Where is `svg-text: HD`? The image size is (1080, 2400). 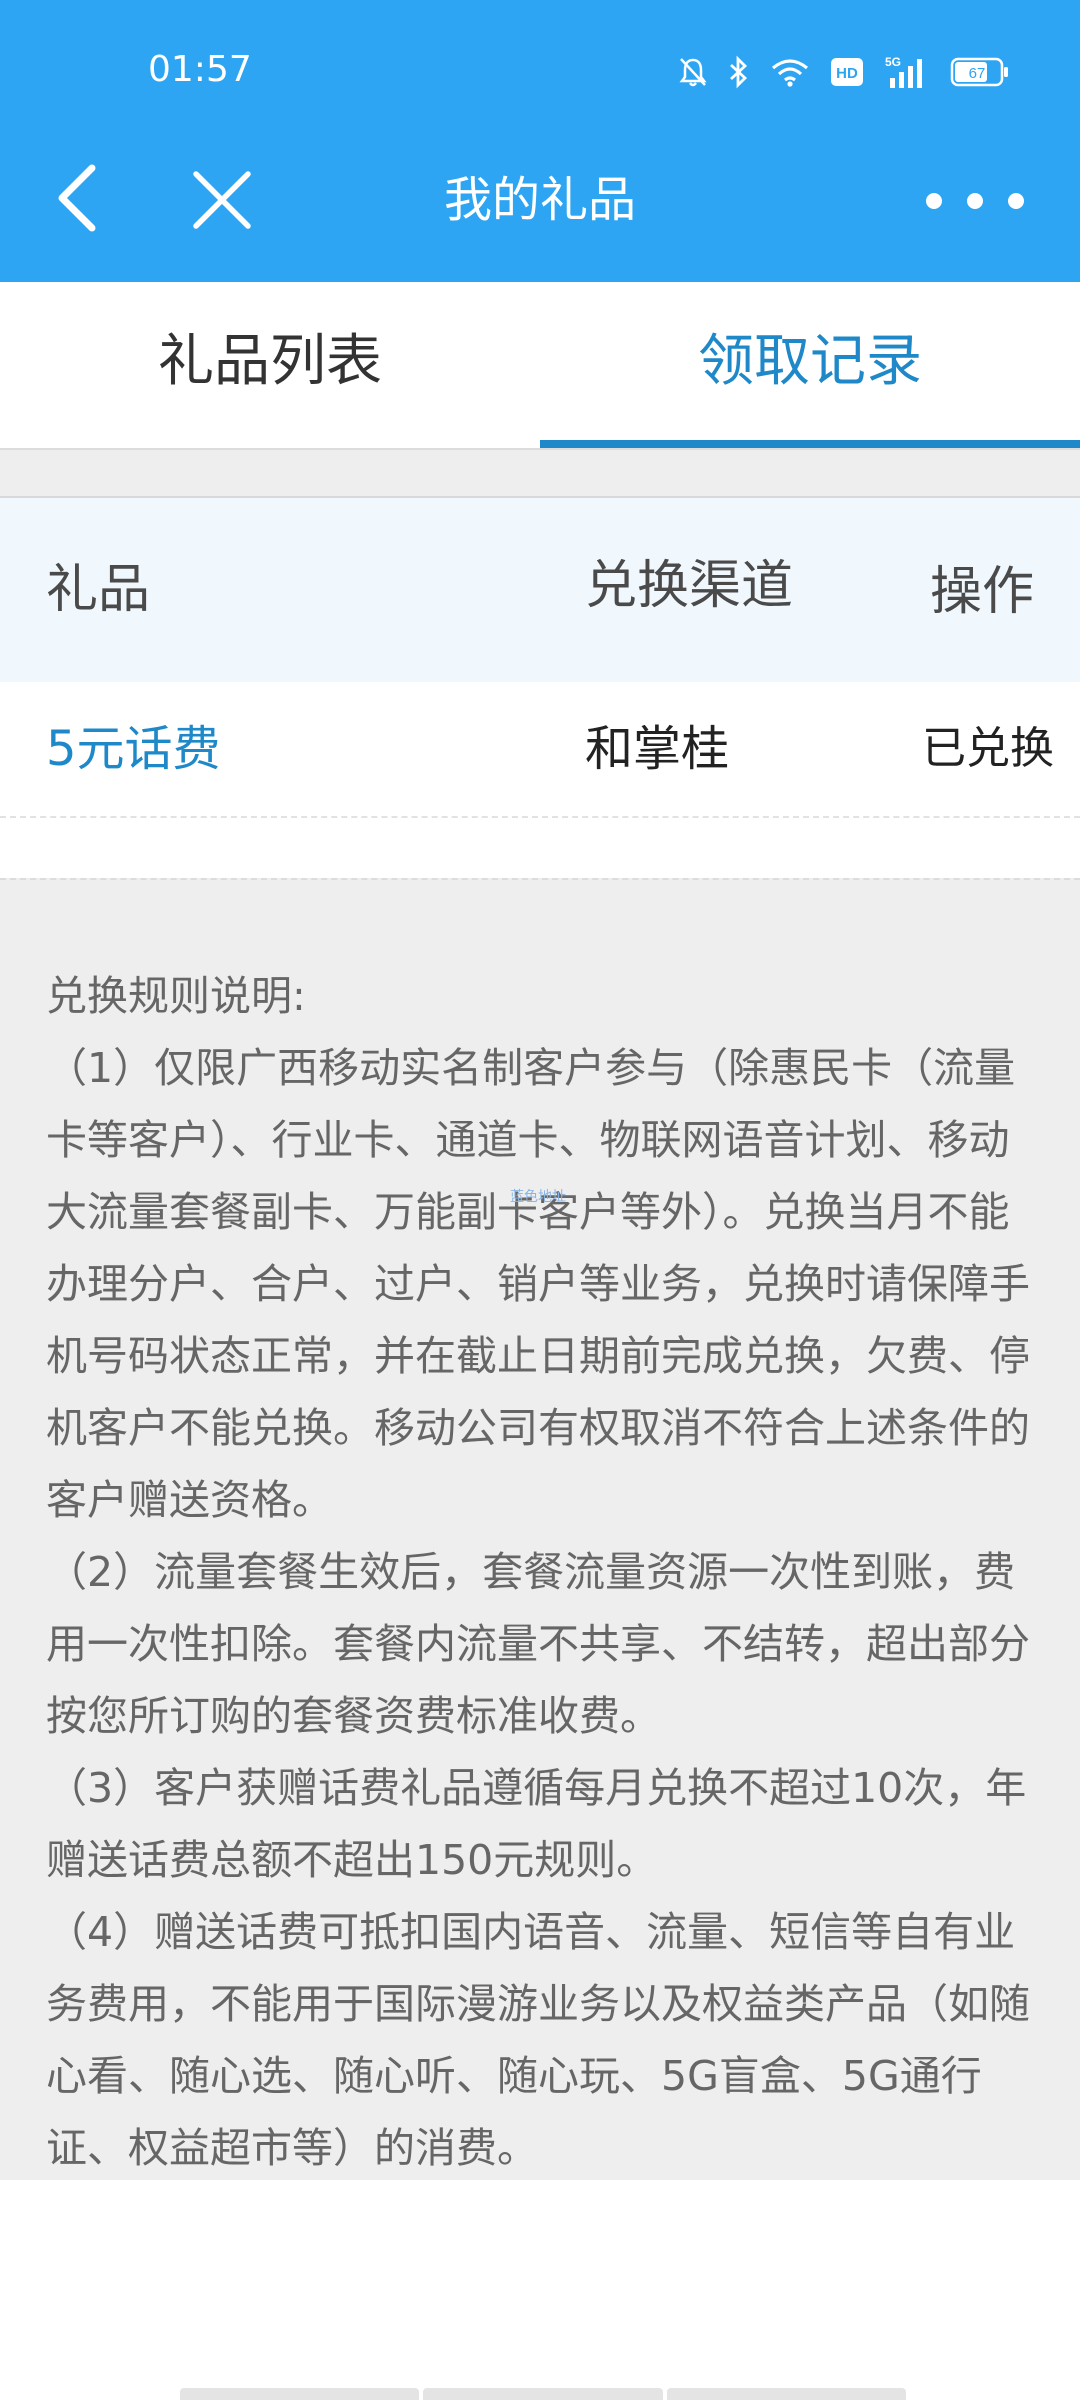 svg-text: HD is located at coordinates (847, 73).